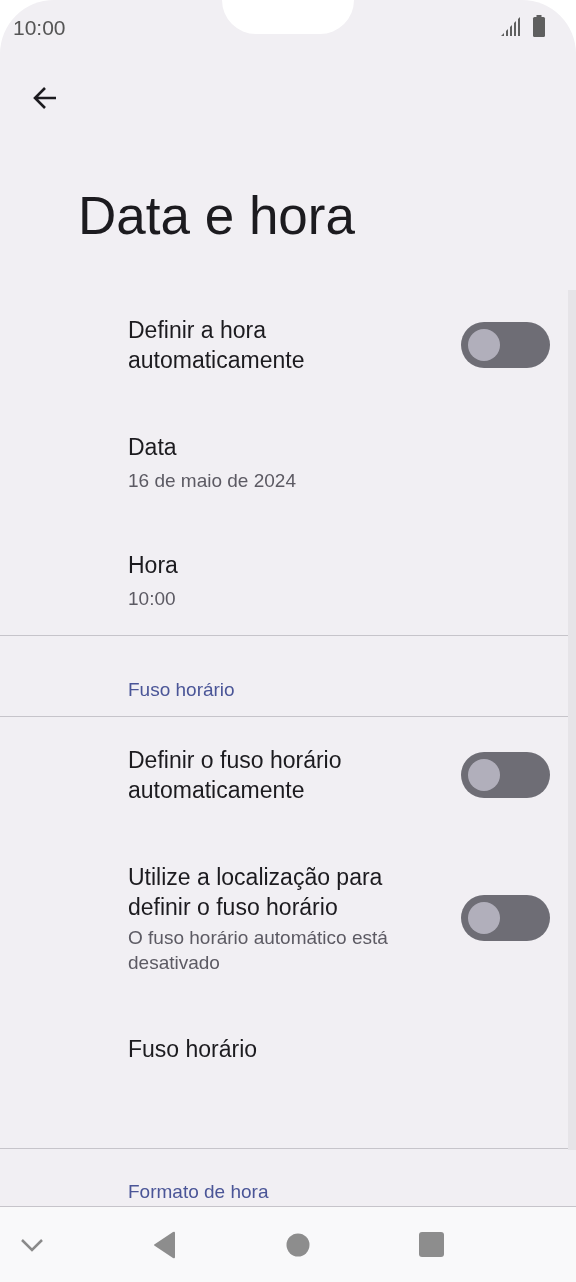  What do you see at coordinates (181, 690) in the screenshot?
I see `section-header: Fuso horário` at bounding box center [181, 690].